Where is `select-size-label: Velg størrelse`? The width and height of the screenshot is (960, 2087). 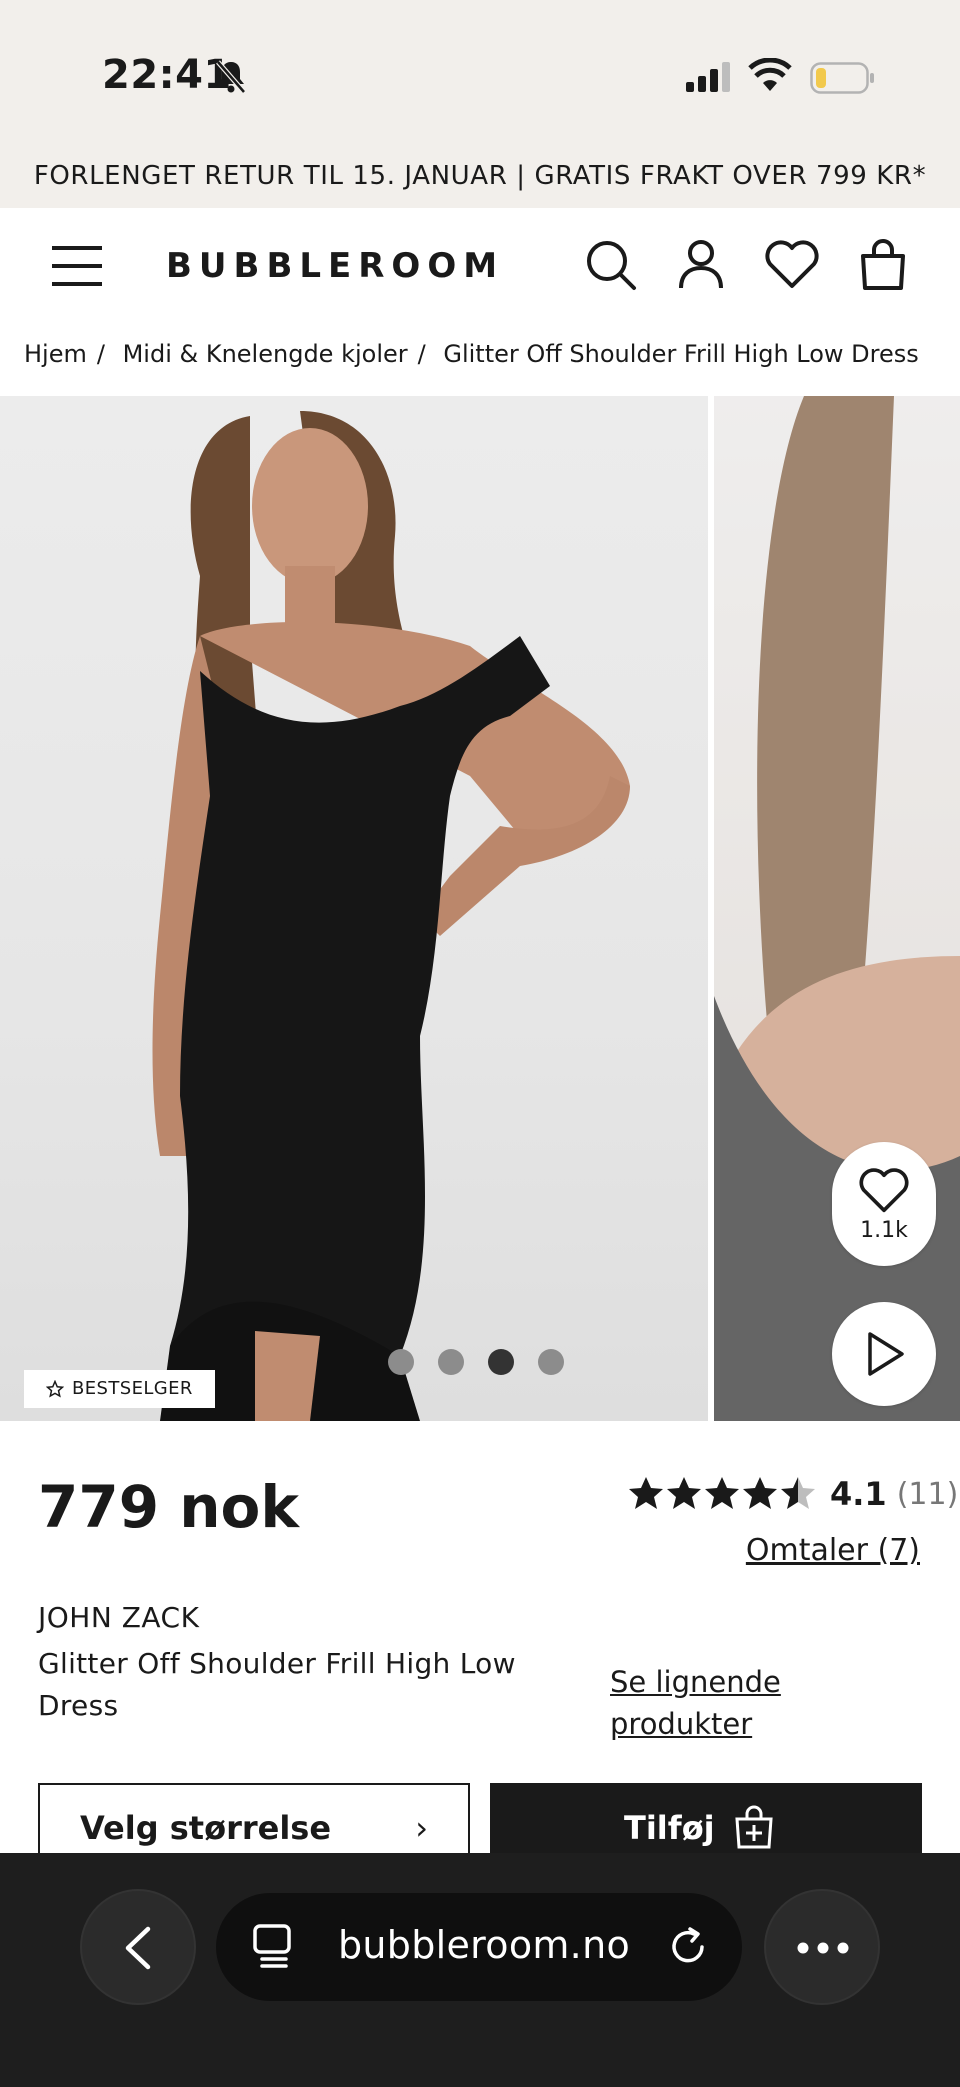 select-size-label: Velg størrelse is located at coordinates (206, 1828).